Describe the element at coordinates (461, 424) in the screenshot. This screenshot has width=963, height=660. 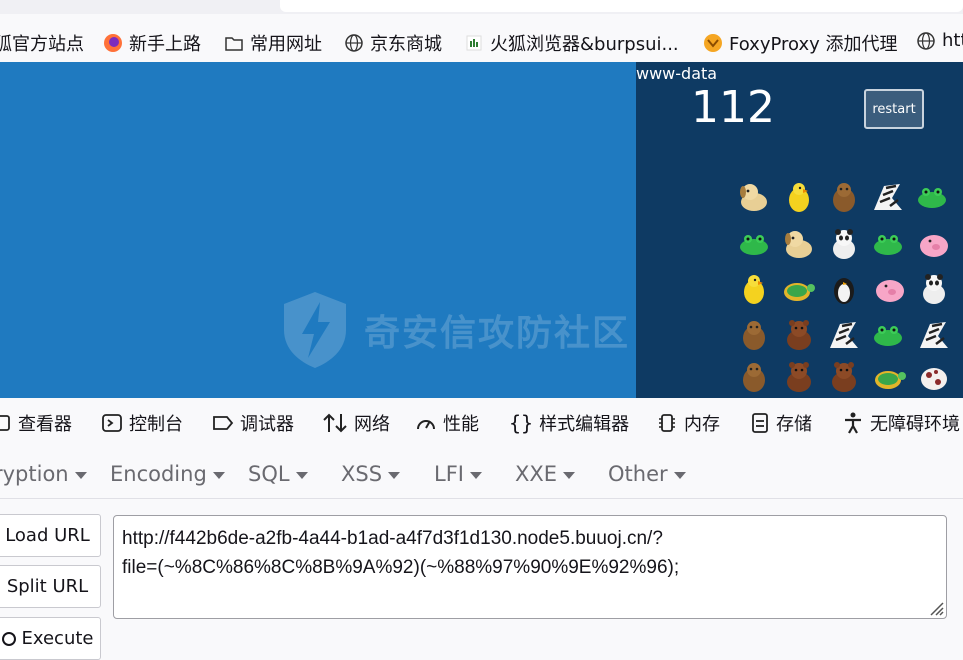
I see `tab-label: 性能` at that location.